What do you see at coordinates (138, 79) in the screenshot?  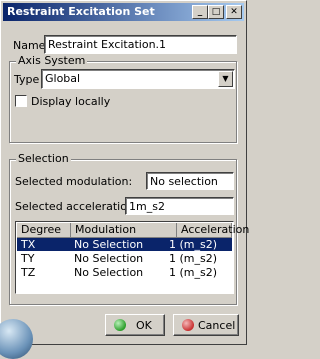 I see `type-select: Global ▼` at bounding box center [138, 79].